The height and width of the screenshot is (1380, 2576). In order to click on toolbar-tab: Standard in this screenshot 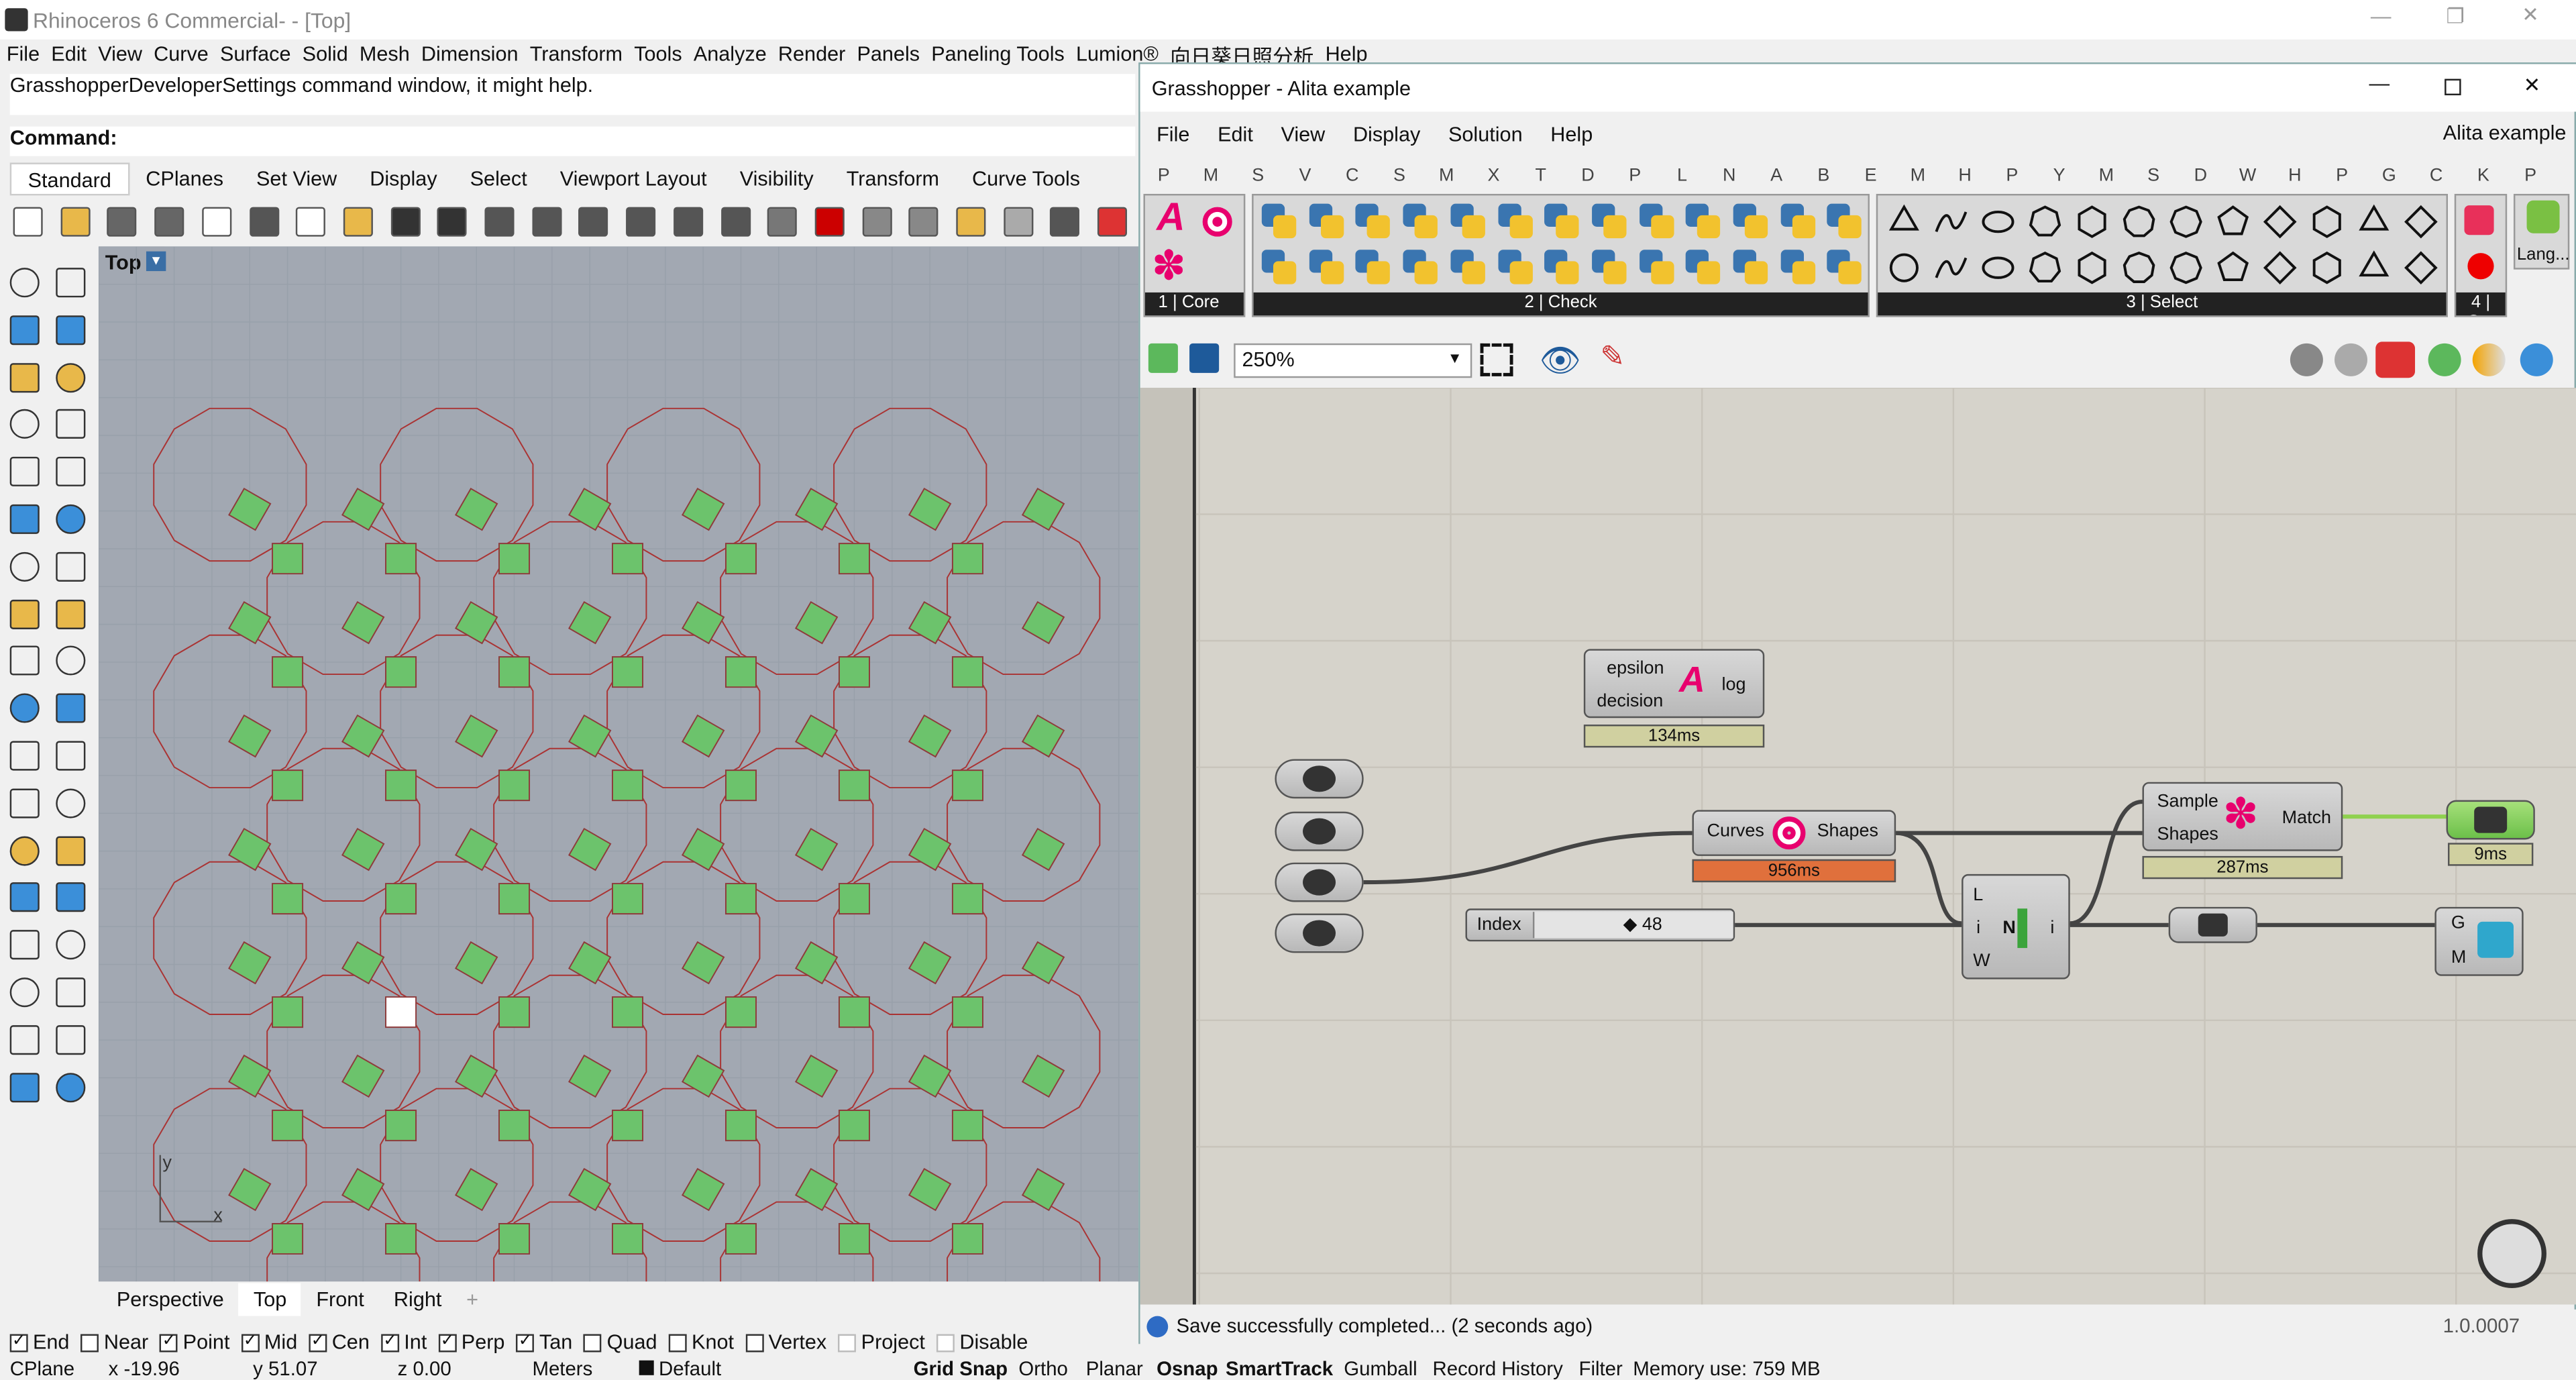, I will do `click(69, 179)`.